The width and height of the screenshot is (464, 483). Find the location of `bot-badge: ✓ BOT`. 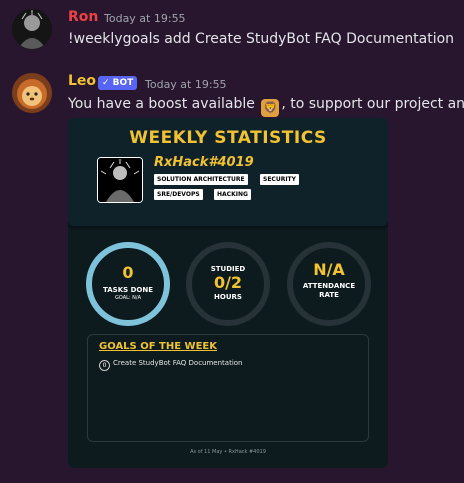

bot-badge: ✓ BOT is located at coordinates (118, 83).